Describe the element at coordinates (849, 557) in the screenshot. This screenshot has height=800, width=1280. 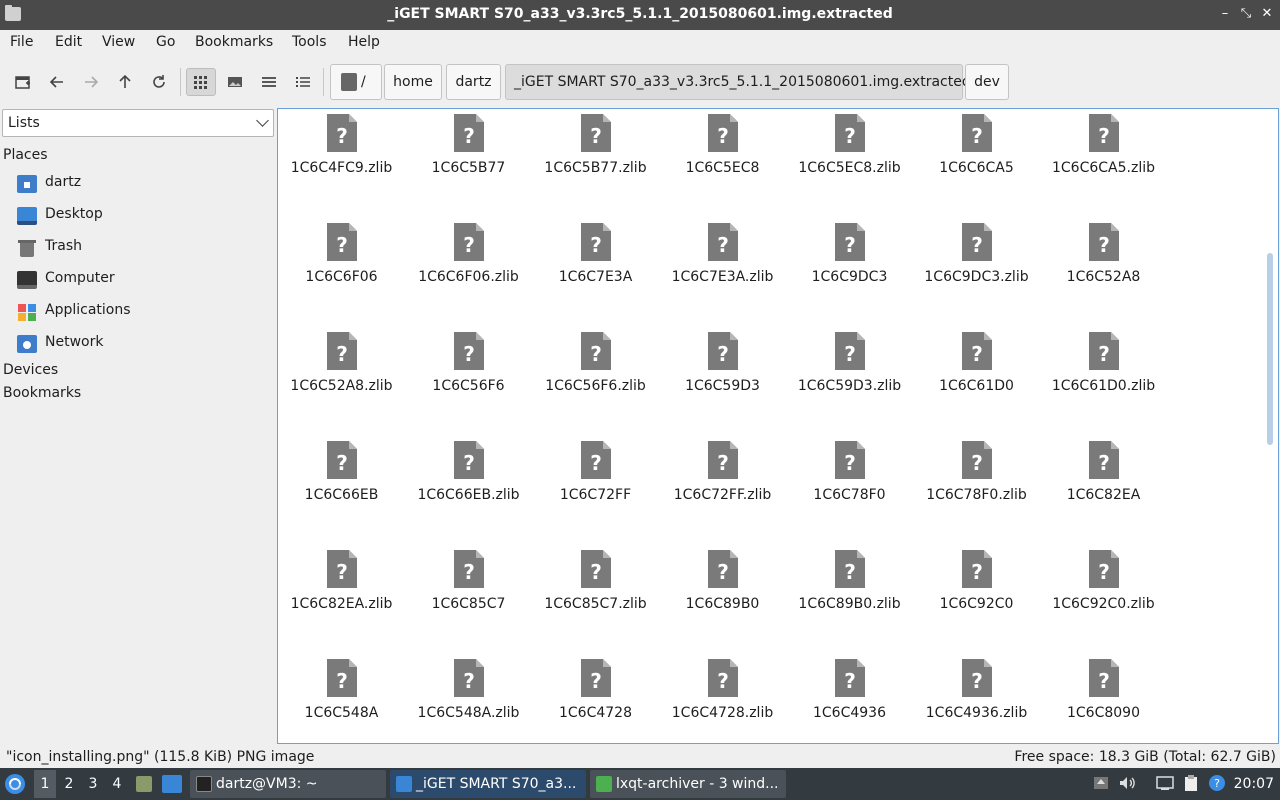
I see `file-item: ? 1C6C89B0.zlib` at that location.